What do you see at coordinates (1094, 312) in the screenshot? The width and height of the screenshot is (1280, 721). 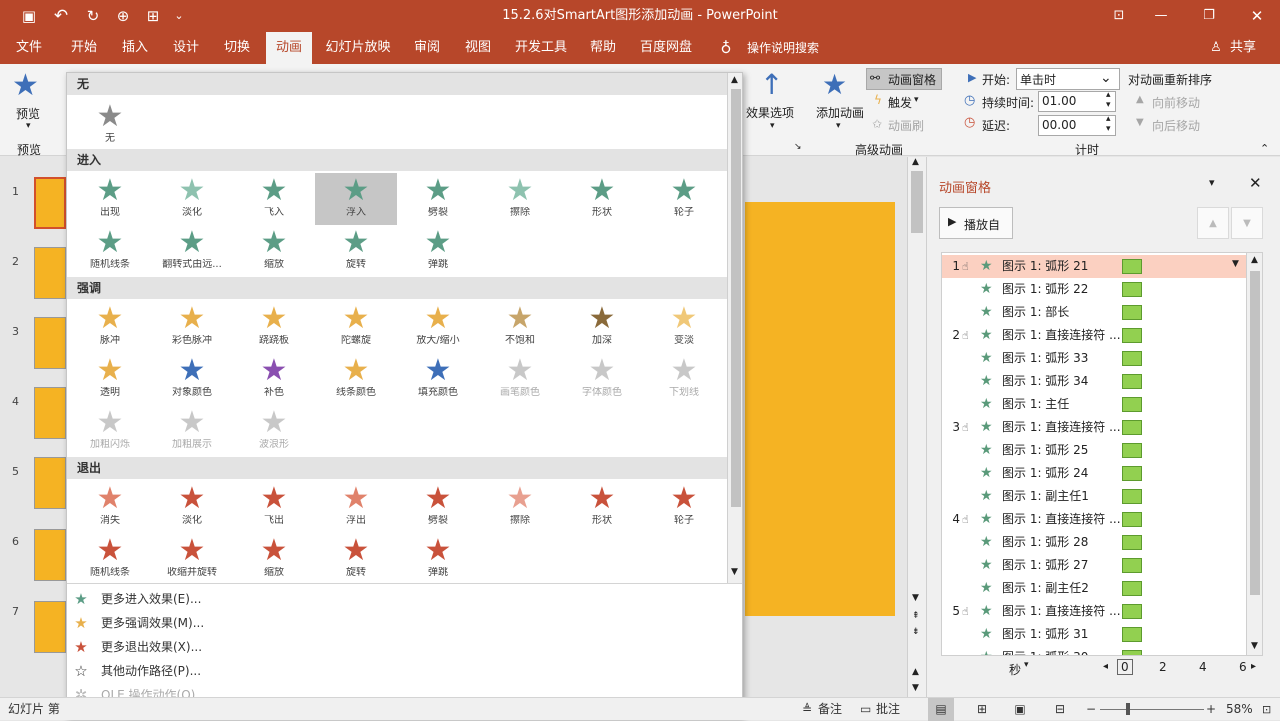 I see `animation-item: ★ 图示 1: 部长` at bounding box center [1094, 312].